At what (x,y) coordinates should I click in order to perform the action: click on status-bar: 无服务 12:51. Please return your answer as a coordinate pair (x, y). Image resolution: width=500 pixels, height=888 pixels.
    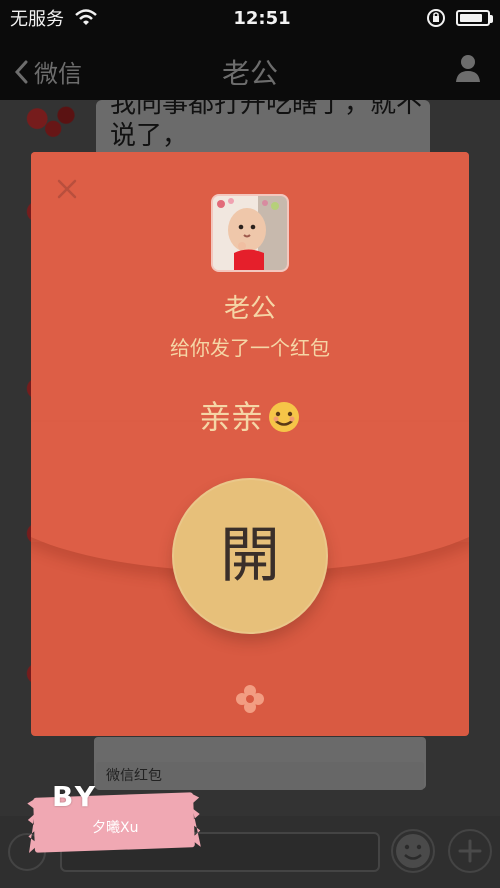
    Looking at the image, I should click on (250, 18).